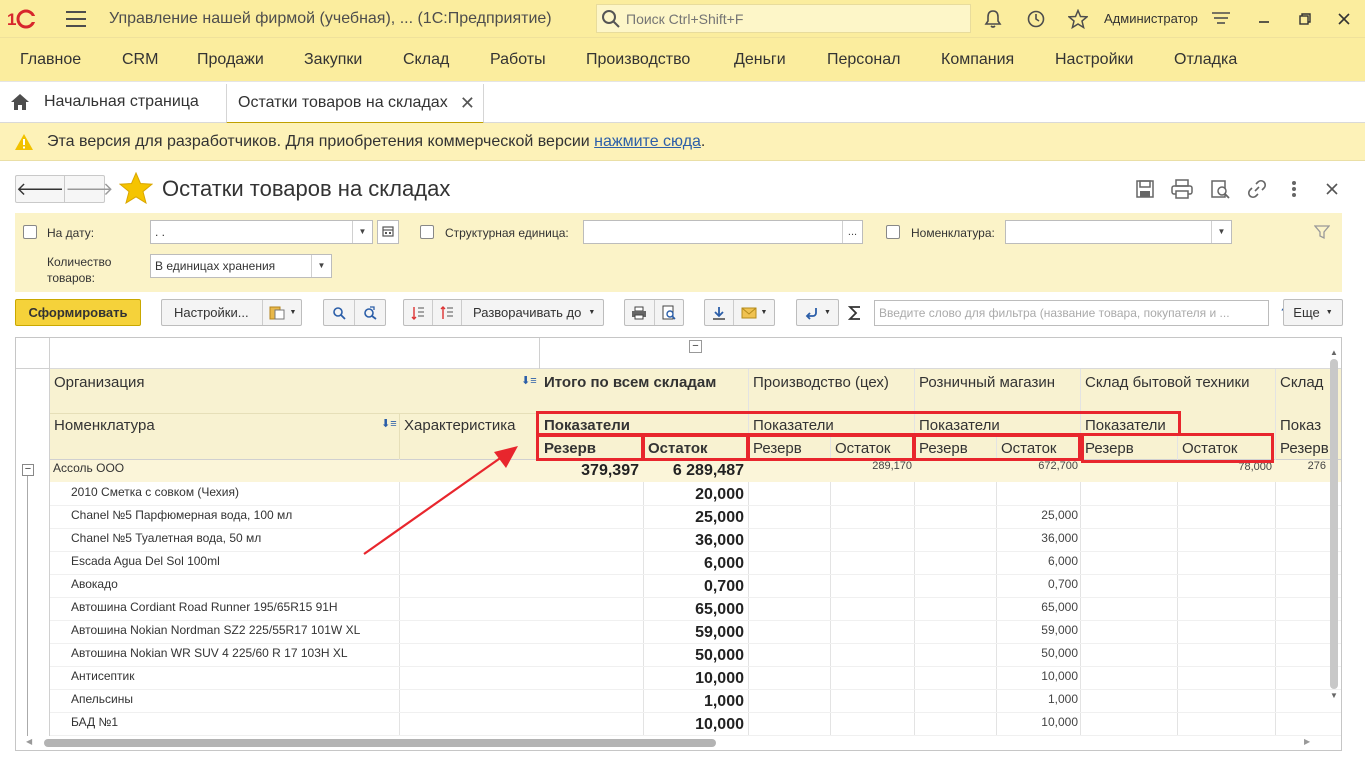  Describe the element at coordinates (791, 18) in the screenshot. I see `search-input` at that location.